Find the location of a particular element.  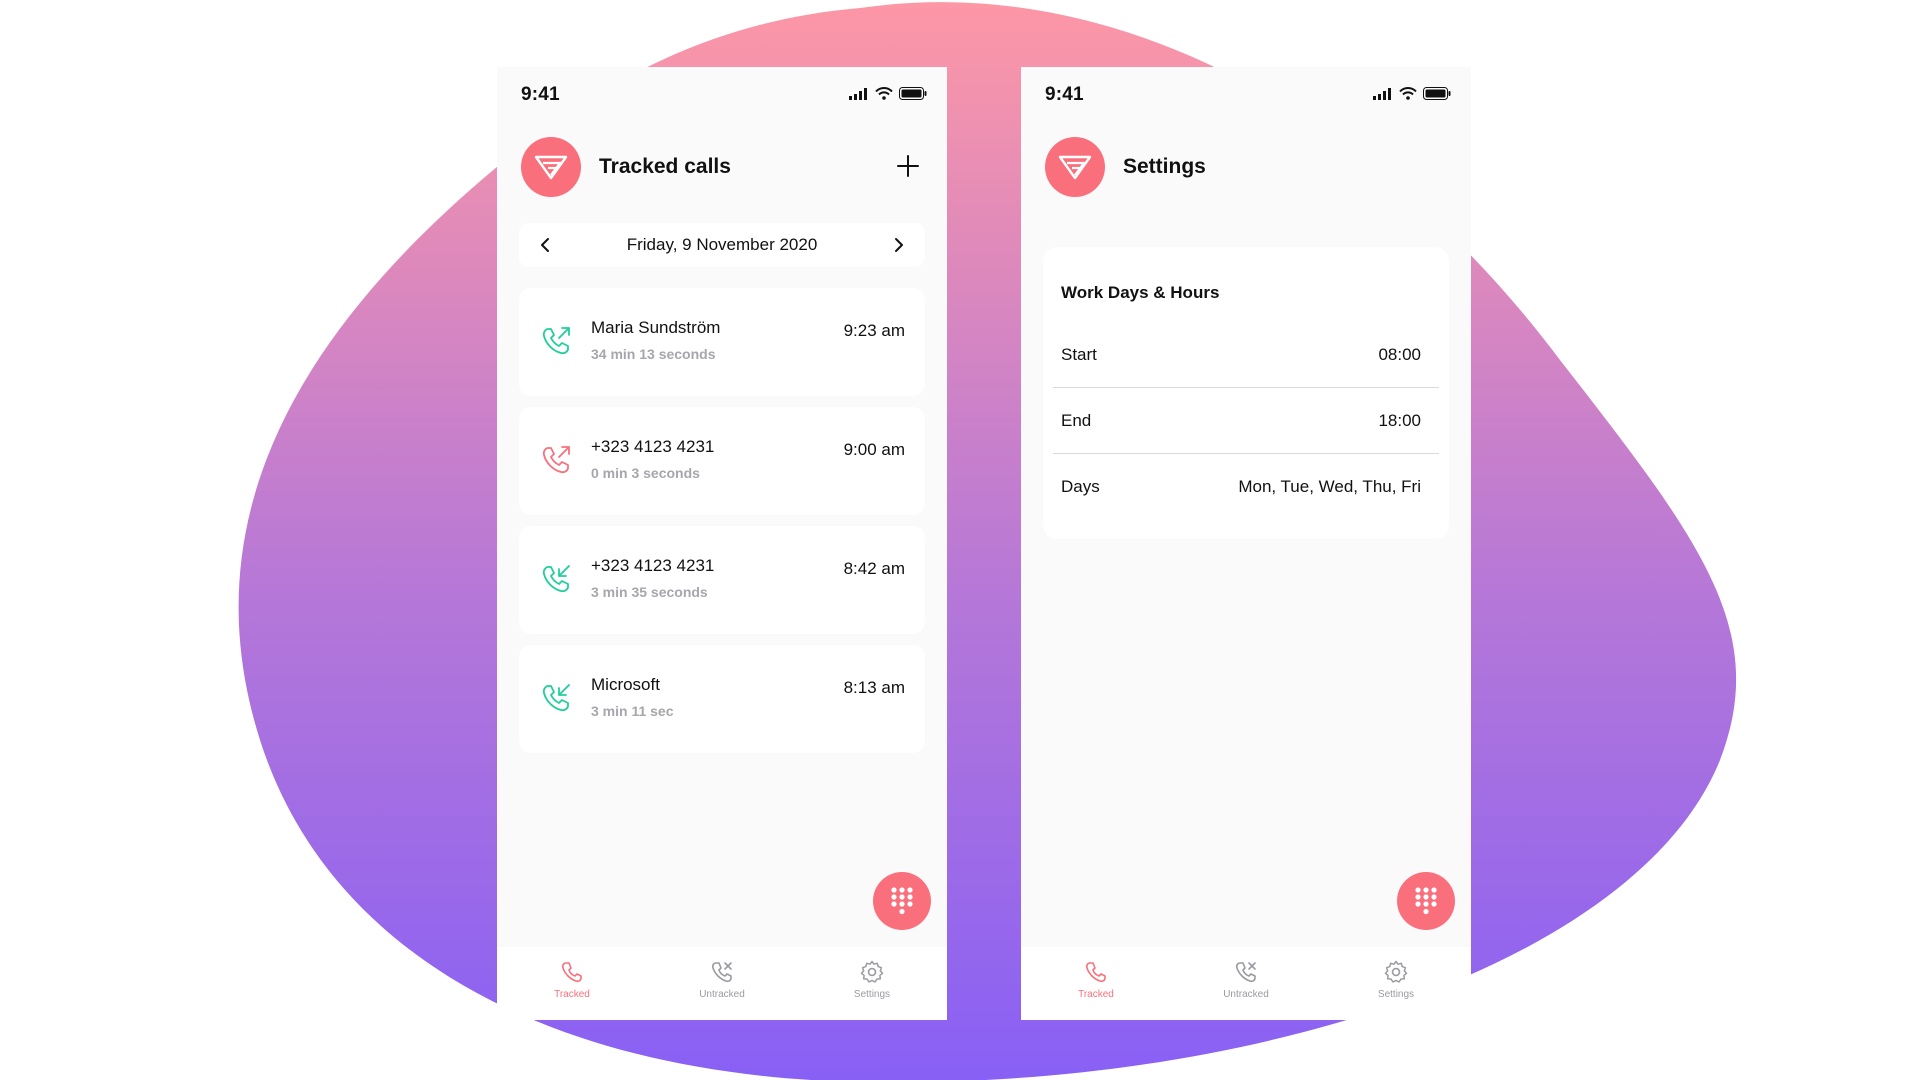

row-label: Days is located at coordinates (1080, 486).